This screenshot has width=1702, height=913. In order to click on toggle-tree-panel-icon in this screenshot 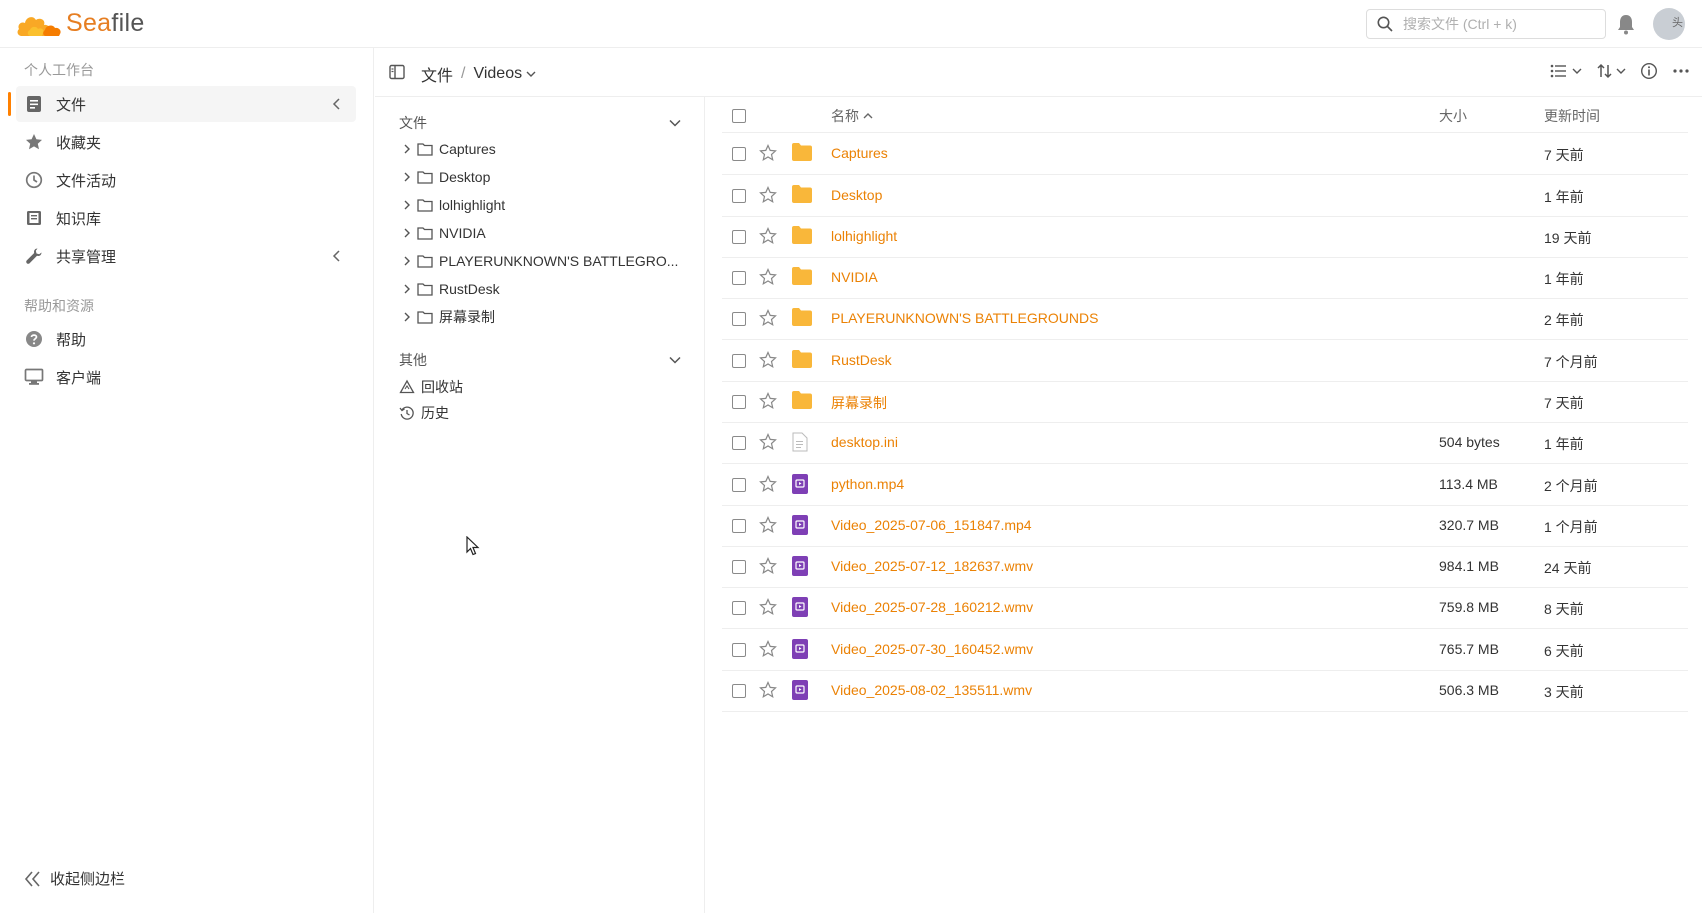, I will do `click(397, 73)`.